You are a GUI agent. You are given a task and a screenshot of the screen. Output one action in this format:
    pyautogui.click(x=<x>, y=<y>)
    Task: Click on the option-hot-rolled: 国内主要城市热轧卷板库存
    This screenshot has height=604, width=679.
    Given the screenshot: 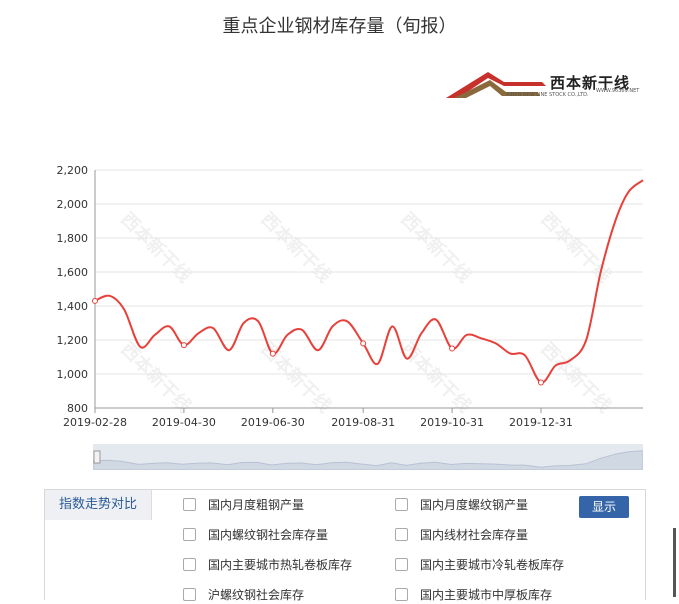 What is the action you would take?
    pyautogui.click(x=267, y=565)
    